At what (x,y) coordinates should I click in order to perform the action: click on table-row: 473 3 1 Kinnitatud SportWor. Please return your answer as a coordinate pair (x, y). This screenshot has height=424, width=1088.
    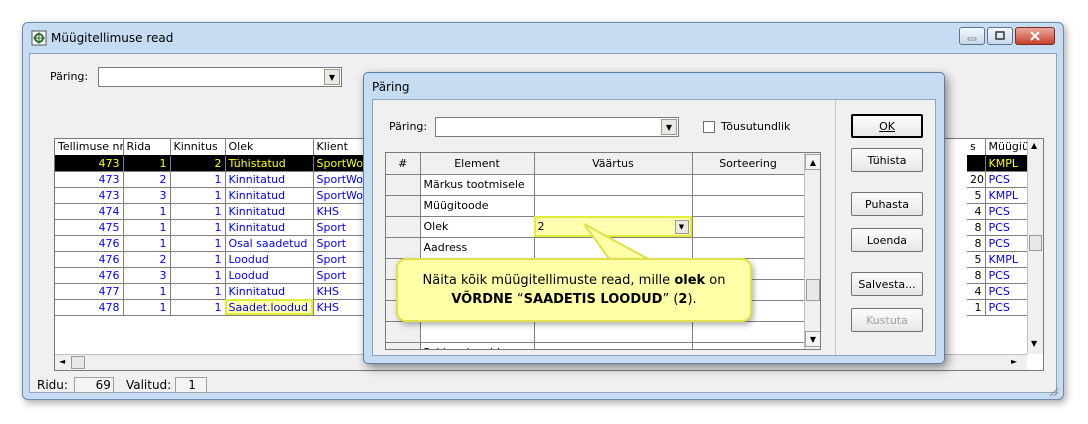
    Looking at the image, I should click on (223, 195).